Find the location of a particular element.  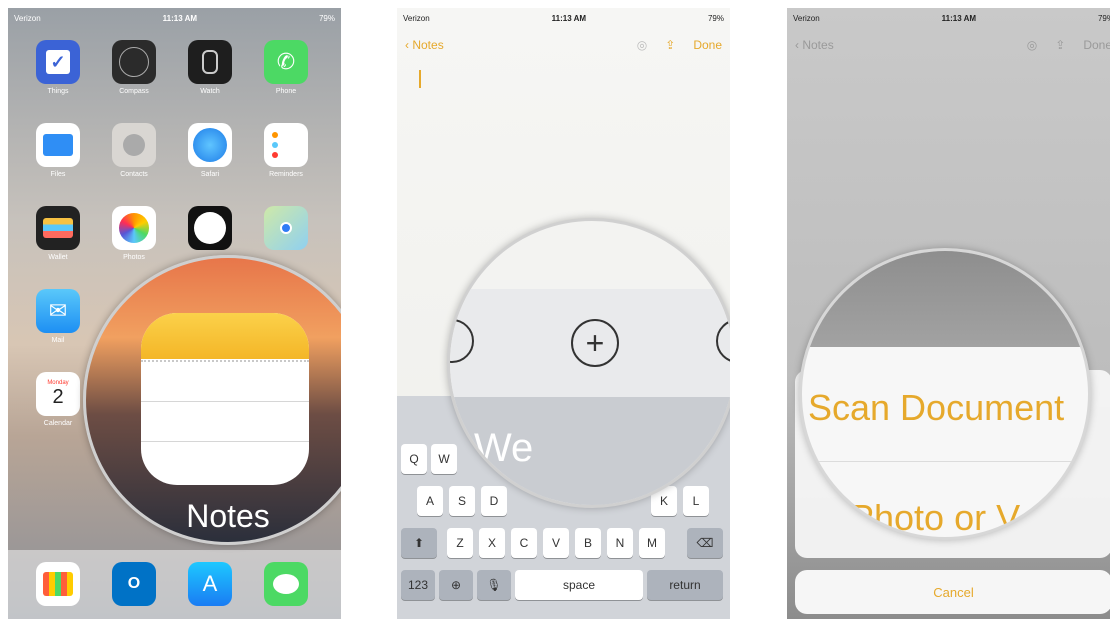

safari-icon is located at coordinates (210, 145).